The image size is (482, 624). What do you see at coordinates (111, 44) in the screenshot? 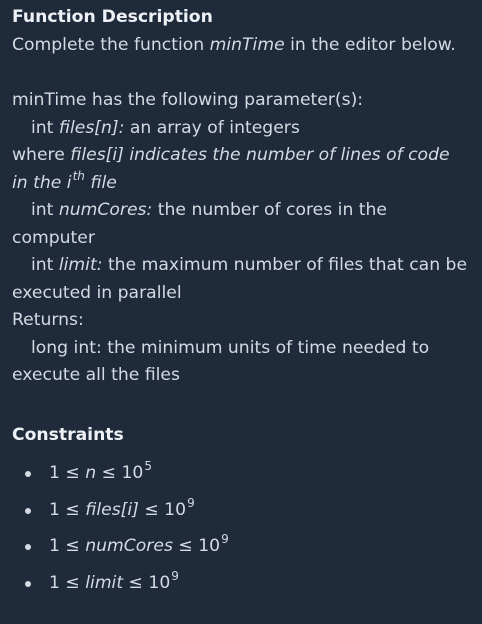
I see `intro-prefix: Complete the function` at bounding box center [111, 44].